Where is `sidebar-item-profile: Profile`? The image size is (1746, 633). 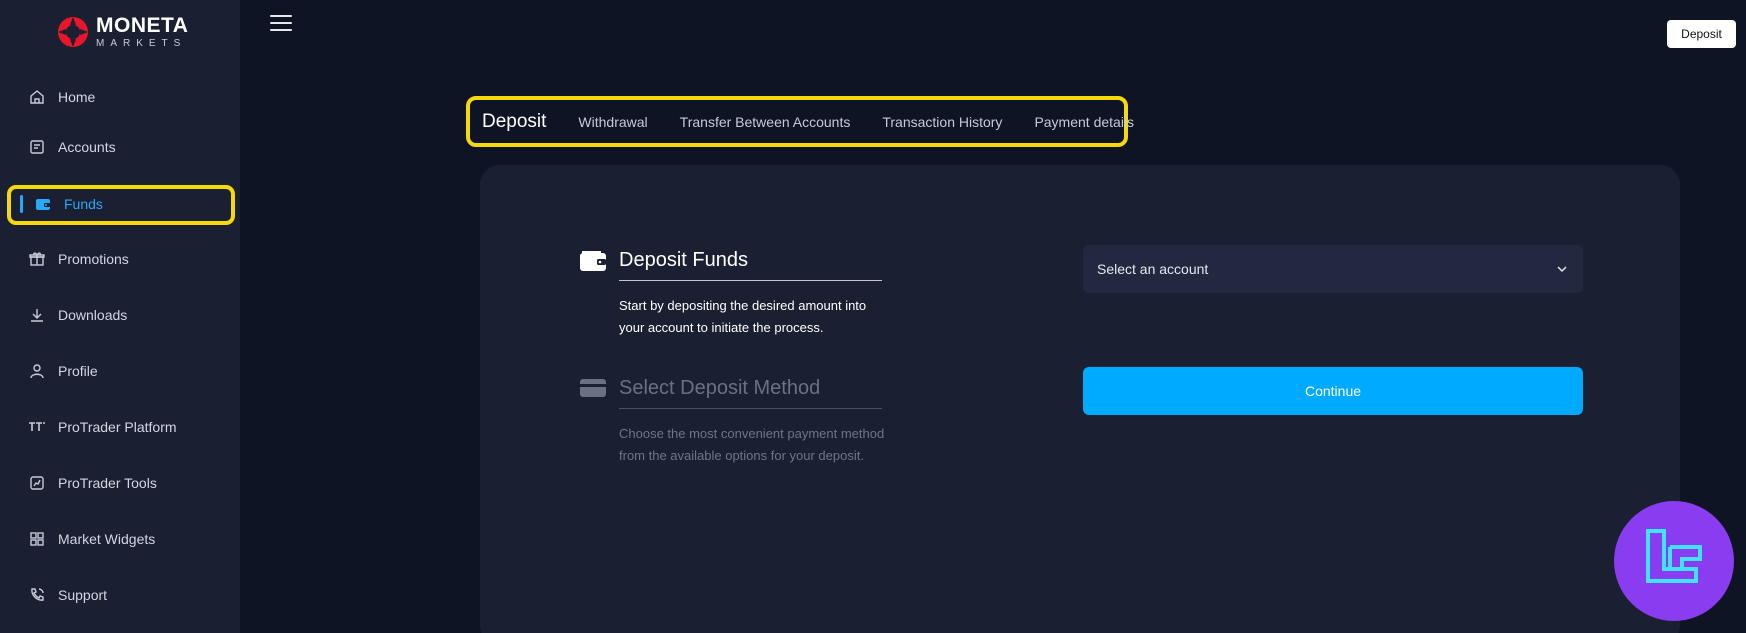 sidebar-item-profile: Profile is located at coordinates (120, 371).